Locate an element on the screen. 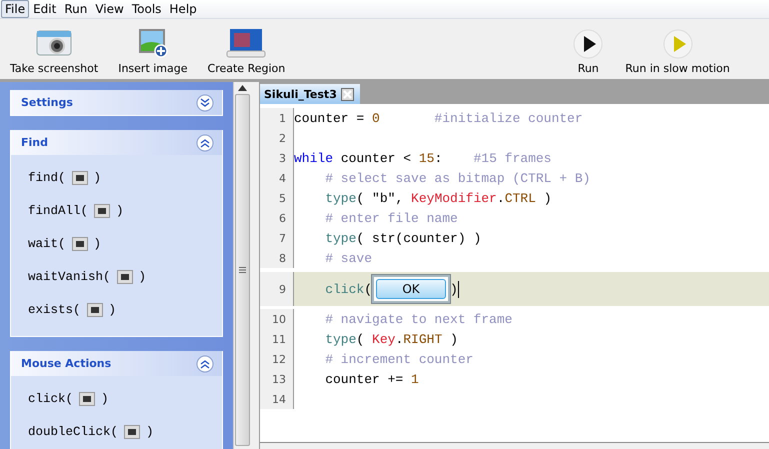 The width and height of the screenshot is (769, 449). insert-image-icon is located at coordinates (152, 43).